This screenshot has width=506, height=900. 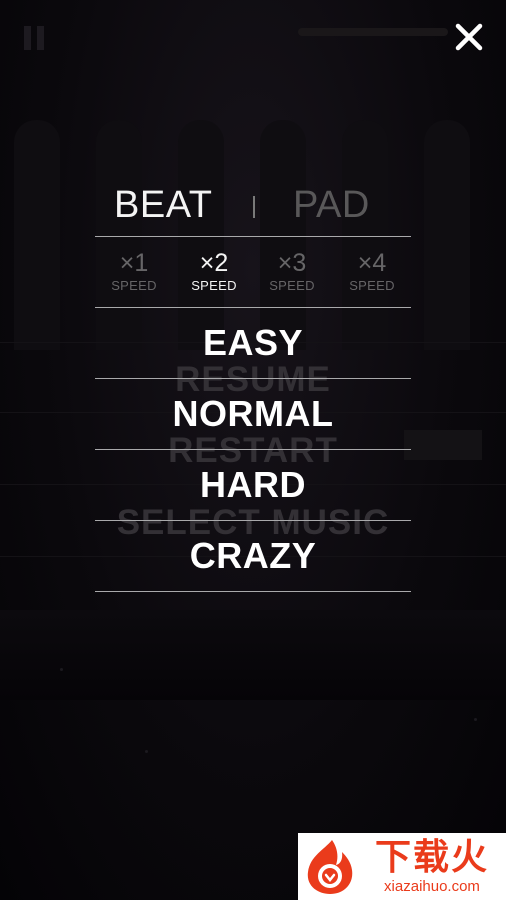 What do you see at coordinates (431, 856) in the screenshot?
I see `watermark-brand: 下载火` at bounding box center [431, 856].